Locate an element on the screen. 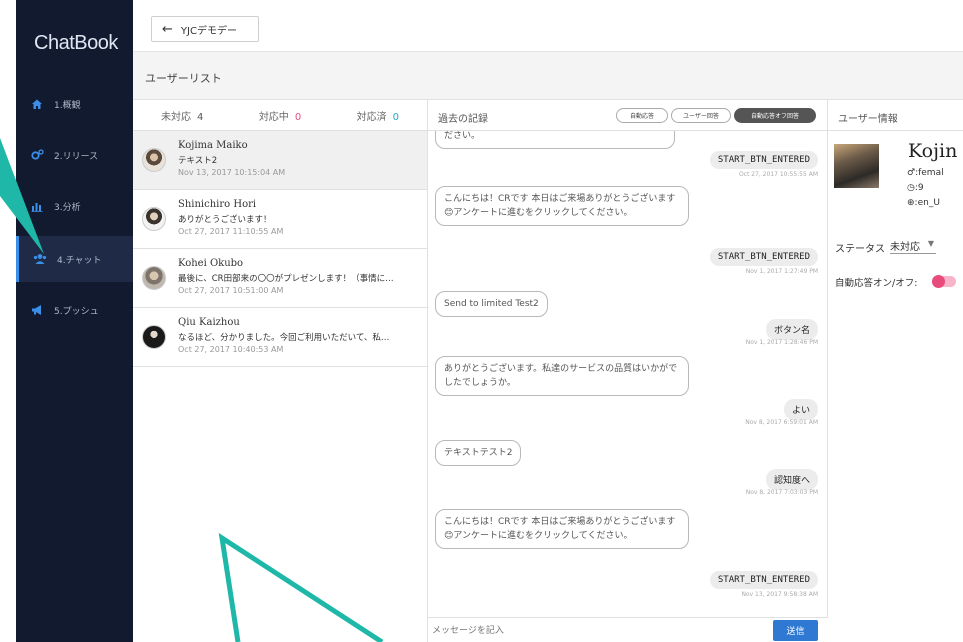 The height and width of the screenshot is (642, 963). top-bar: ← YJCデモデー is located at coordinates (548, 26).